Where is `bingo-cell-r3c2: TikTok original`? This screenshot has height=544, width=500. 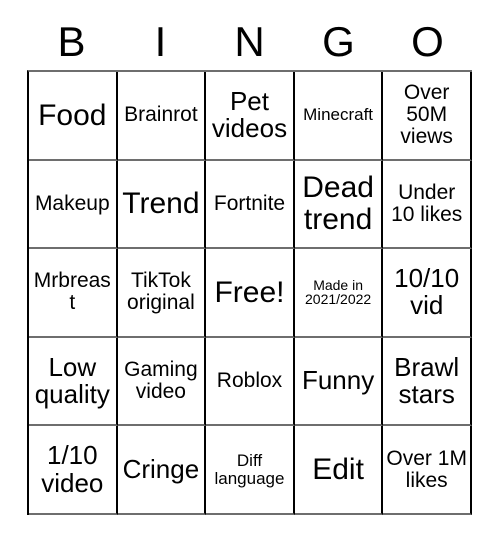
bingo-cell-r3c2: TikTok original is located at coordinates (162, 293).